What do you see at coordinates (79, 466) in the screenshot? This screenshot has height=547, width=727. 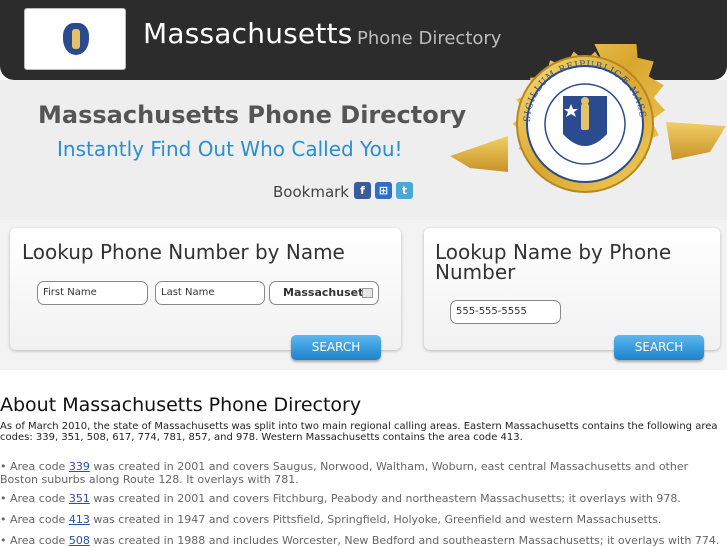 I see `area-code-link: 339` at bounding box center [79, 466].